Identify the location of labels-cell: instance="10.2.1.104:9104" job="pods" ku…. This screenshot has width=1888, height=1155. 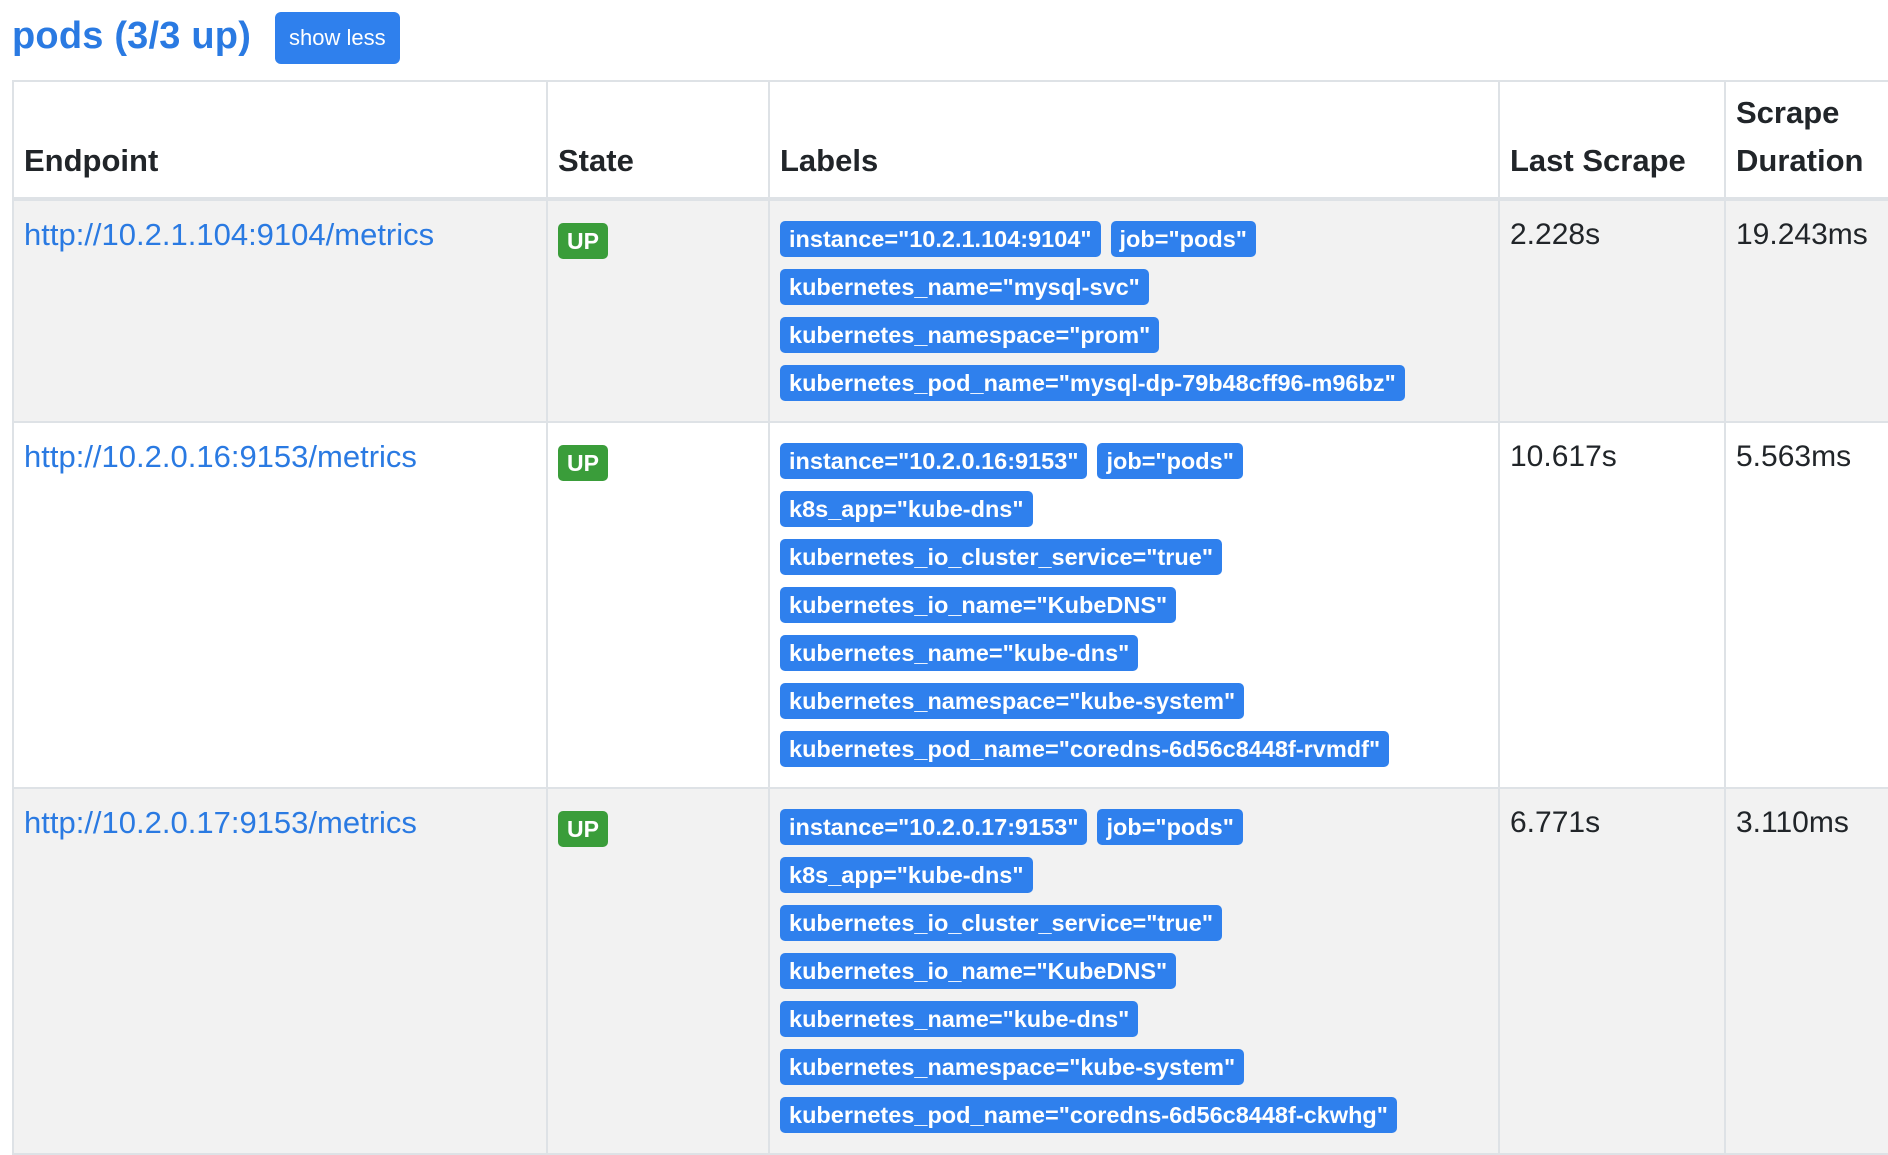
(1134, 310).